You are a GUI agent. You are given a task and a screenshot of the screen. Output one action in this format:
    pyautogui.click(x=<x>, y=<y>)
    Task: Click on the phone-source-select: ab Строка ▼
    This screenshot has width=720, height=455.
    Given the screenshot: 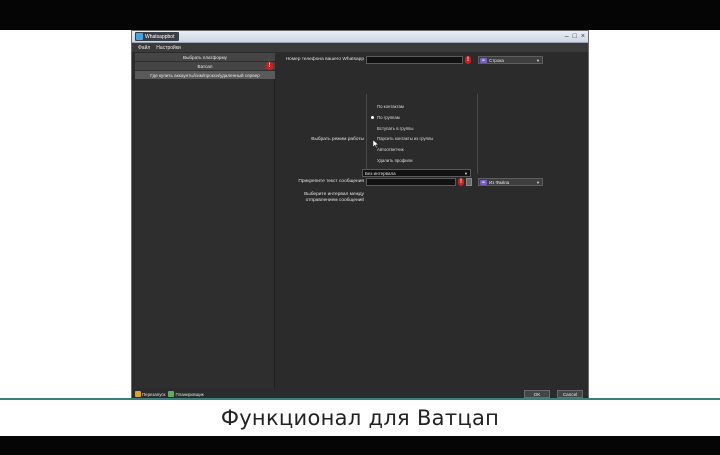 What is the action you would take?
    pyautogui.click(x=510, y=60)
    